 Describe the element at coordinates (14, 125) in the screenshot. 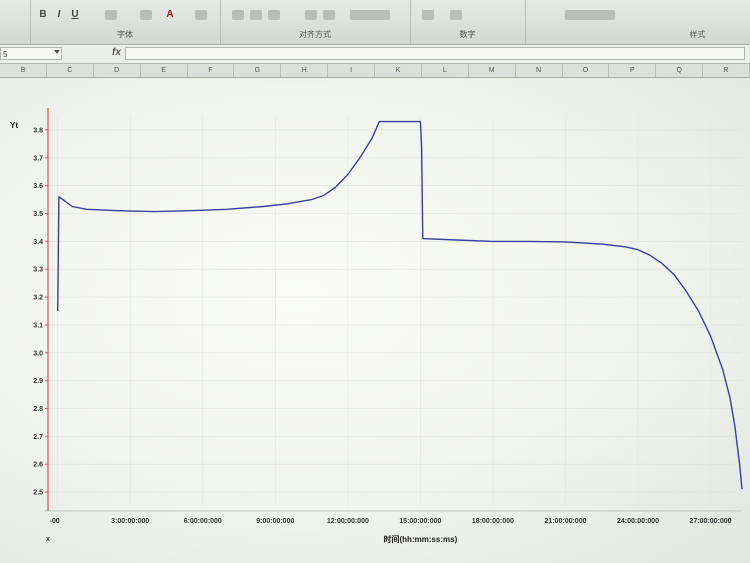

I see `y-axis-title: Yt` at that location.